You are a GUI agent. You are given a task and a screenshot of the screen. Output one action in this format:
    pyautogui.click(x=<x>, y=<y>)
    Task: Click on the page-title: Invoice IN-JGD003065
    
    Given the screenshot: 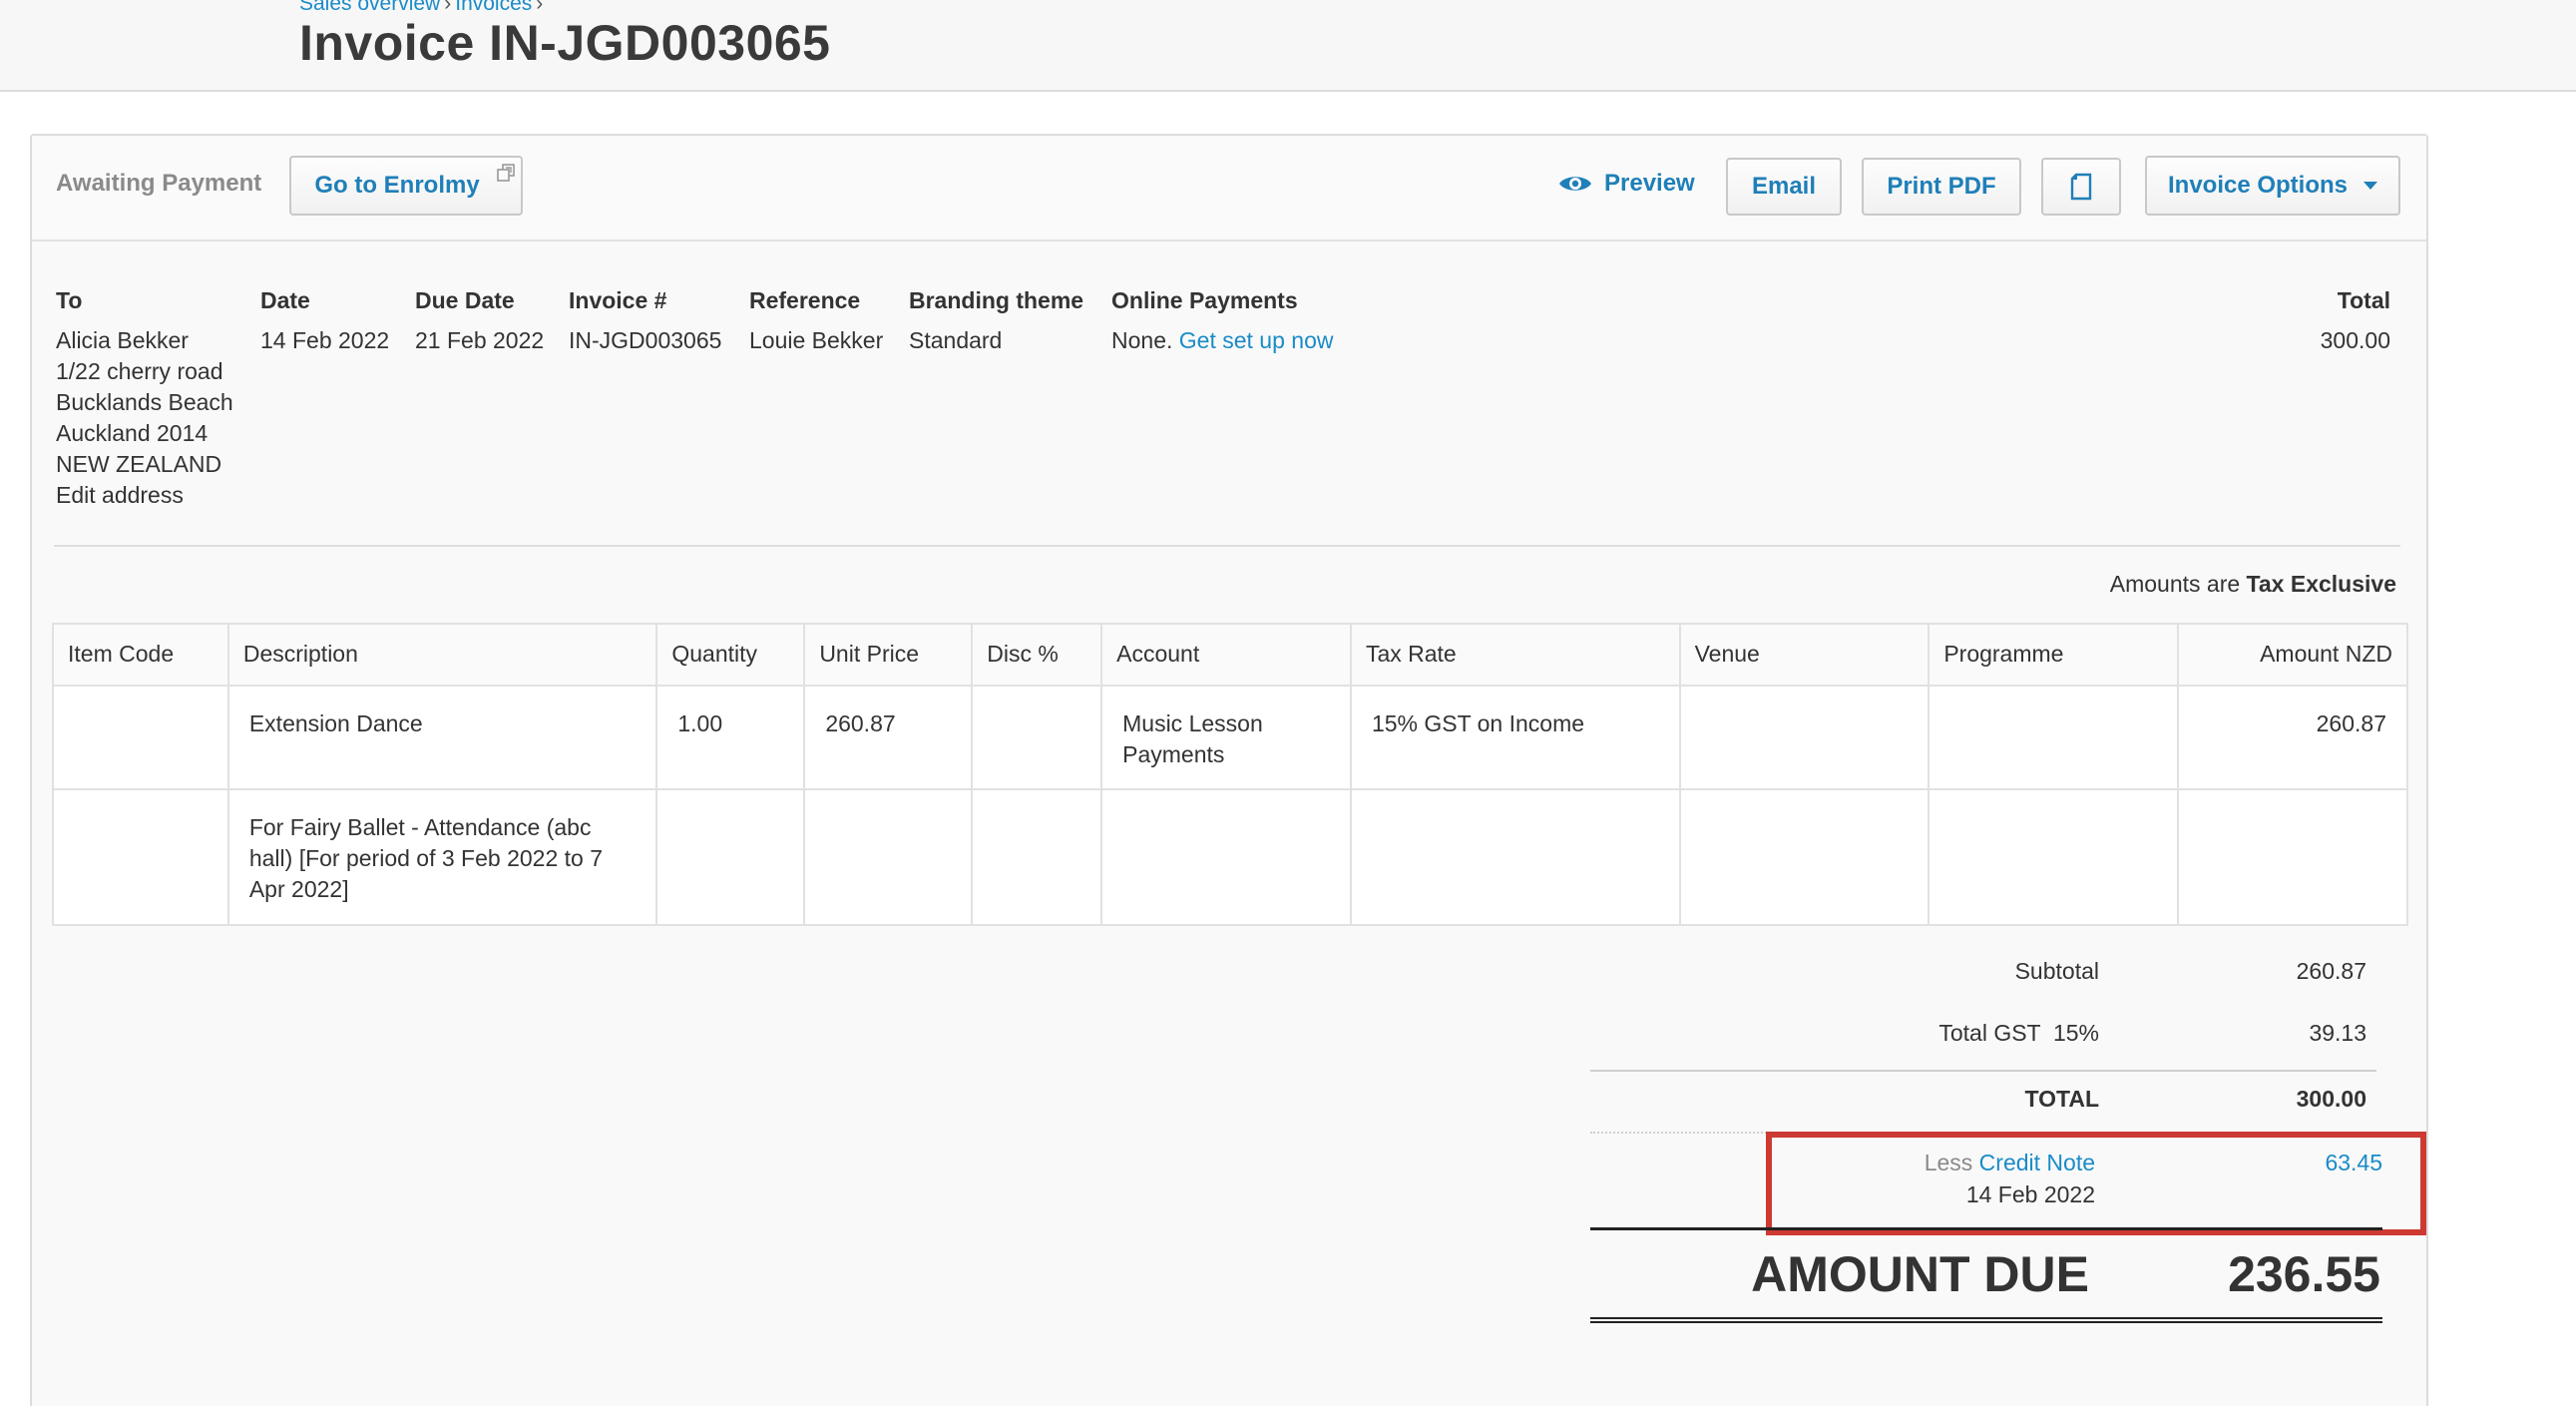 What is the action you would take?
    pyautogui.click(x=565, y=43)
    